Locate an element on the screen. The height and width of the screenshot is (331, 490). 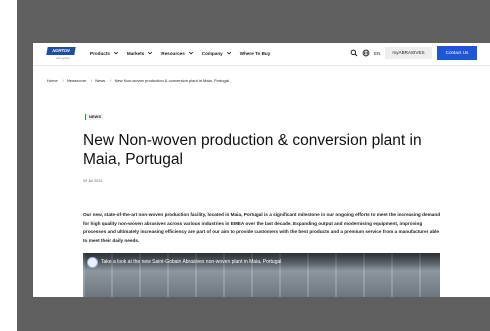
header-tools: EN is located at coordinates (365, 53).